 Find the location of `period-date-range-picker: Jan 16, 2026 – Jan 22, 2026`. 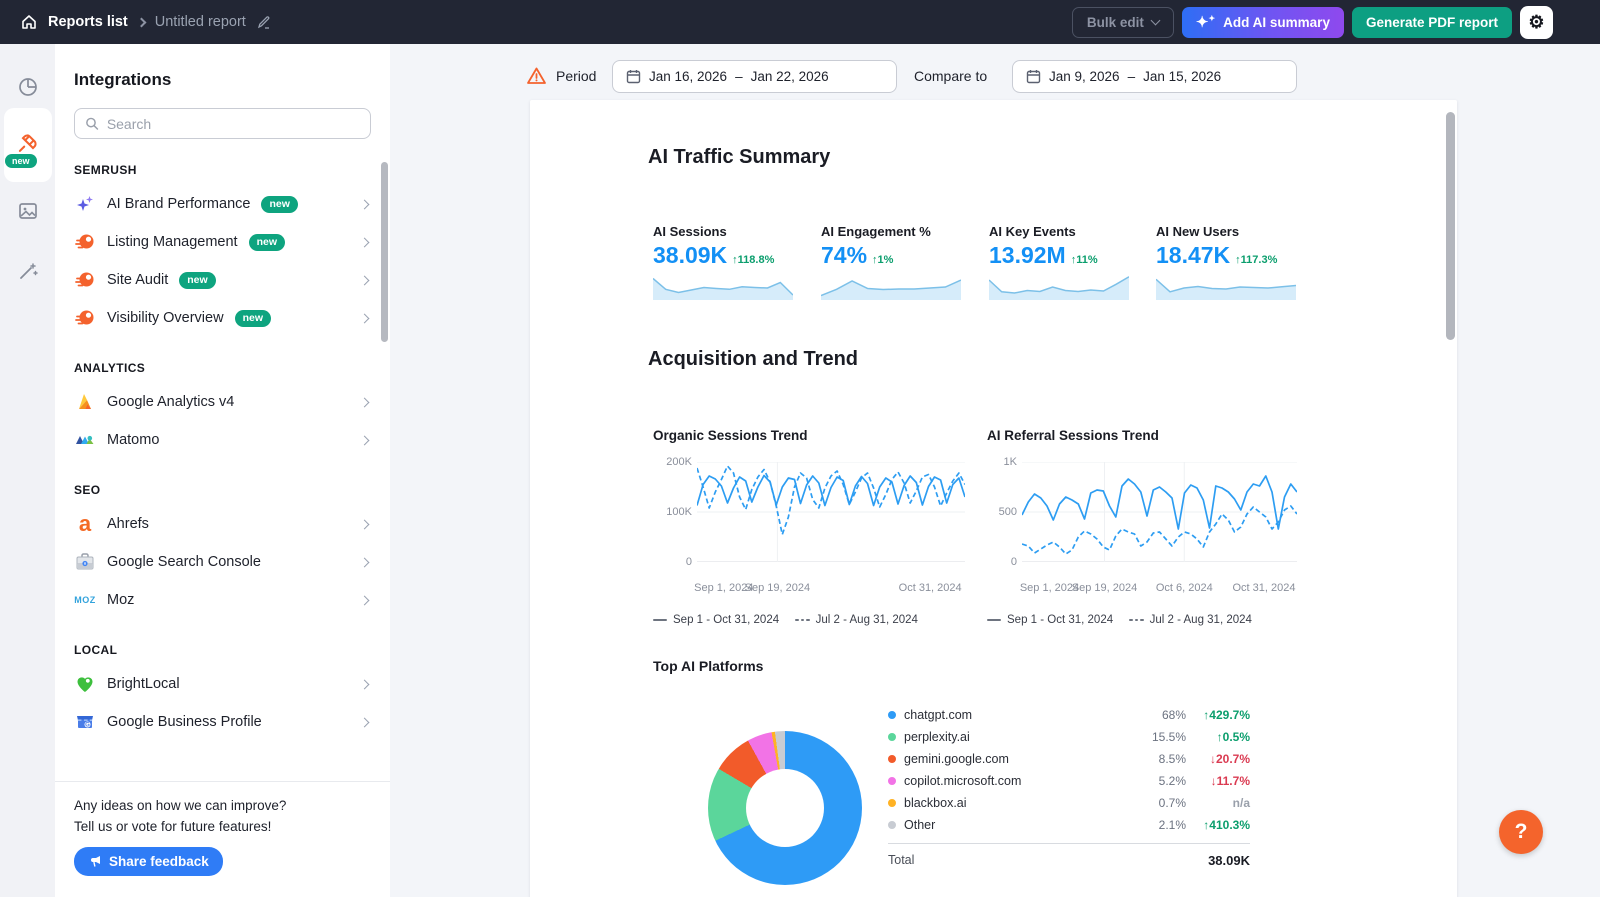

period-date-range-picker: Jan 16, 2026 – Jan 22, 2026 is located at coordinates (754, 76).